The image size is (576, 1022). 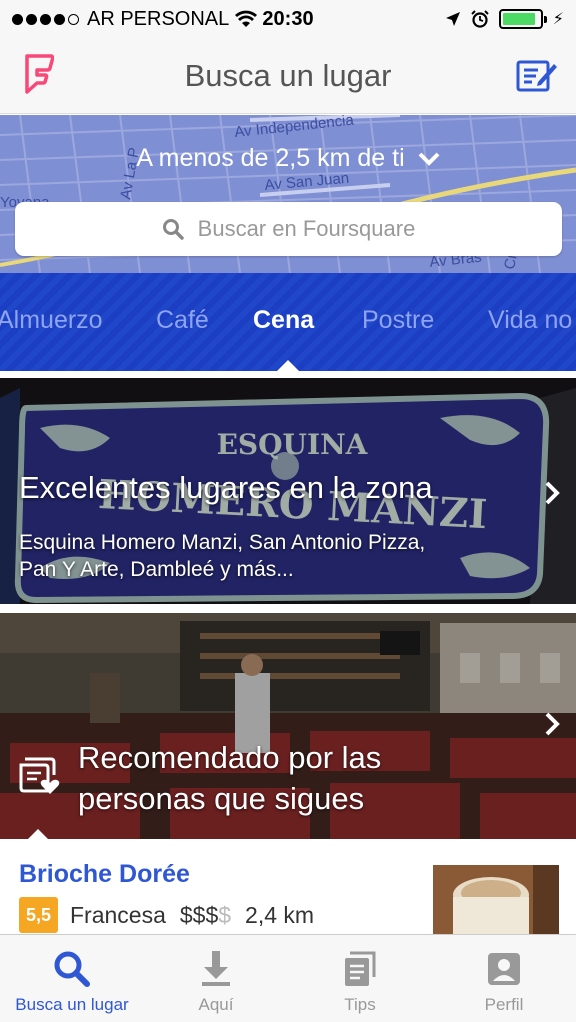 I want to click on foursquare-logo-icon, so click(x=39, y=74).